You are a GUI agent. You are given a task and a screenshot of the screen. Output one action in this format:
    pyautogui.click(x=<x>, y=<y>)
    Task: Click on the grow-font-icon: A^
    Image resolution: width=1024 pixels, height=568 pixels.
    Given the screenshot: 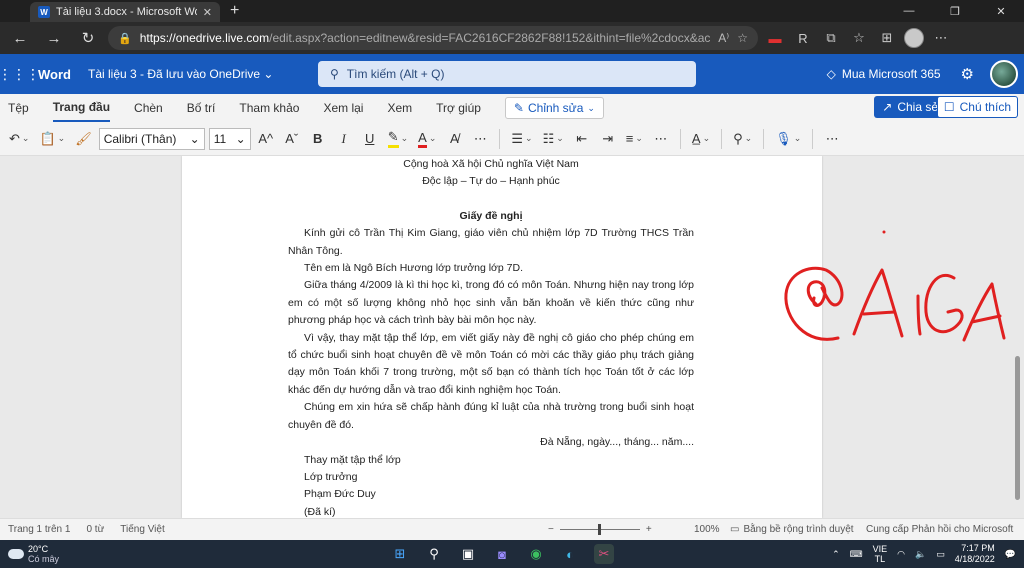 What is the action you would take?
    pyautogui.click(x=266, y=139)
    